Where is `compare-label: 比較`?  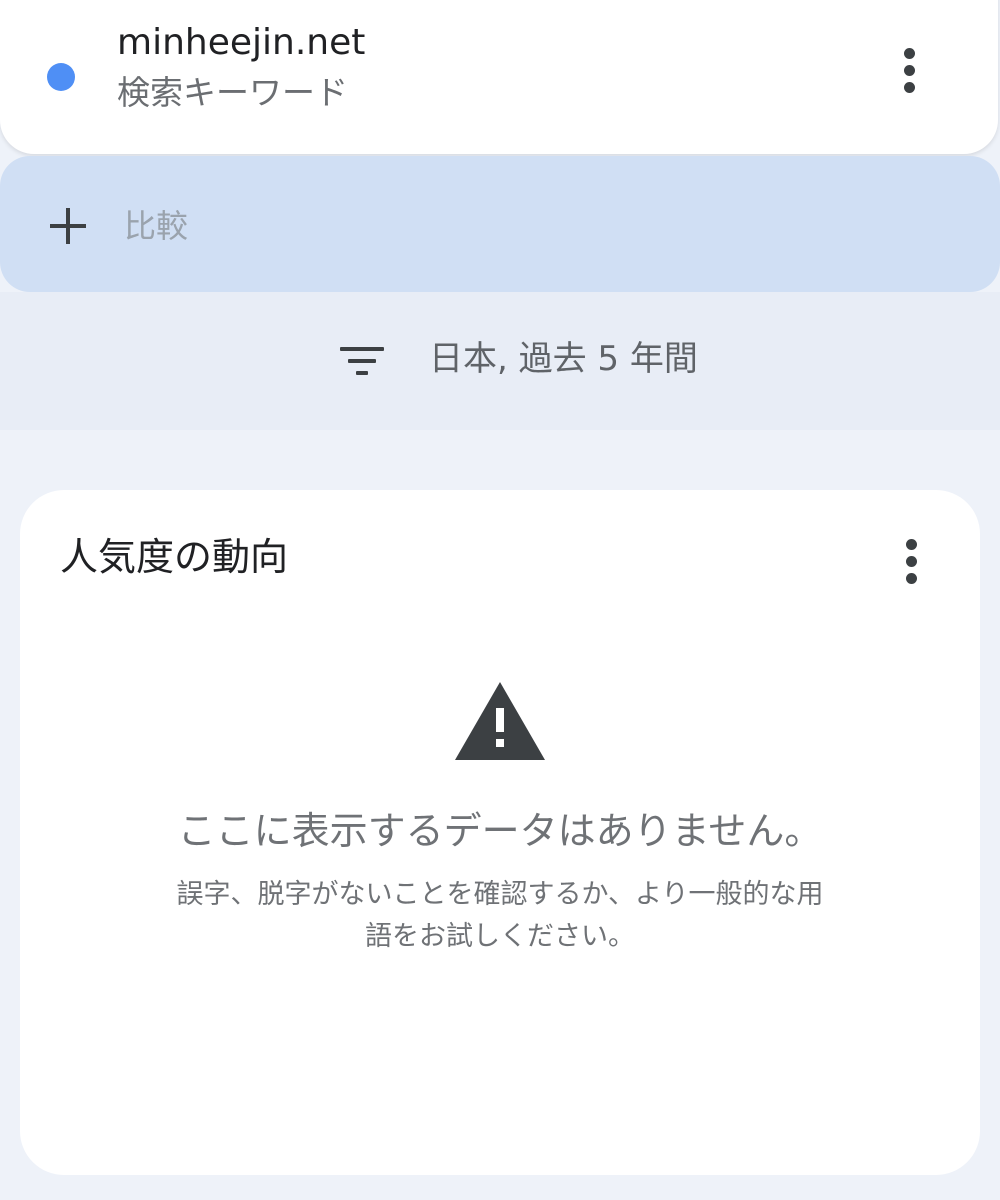
compare-label: 比較 is located at coordinates (156, 226).